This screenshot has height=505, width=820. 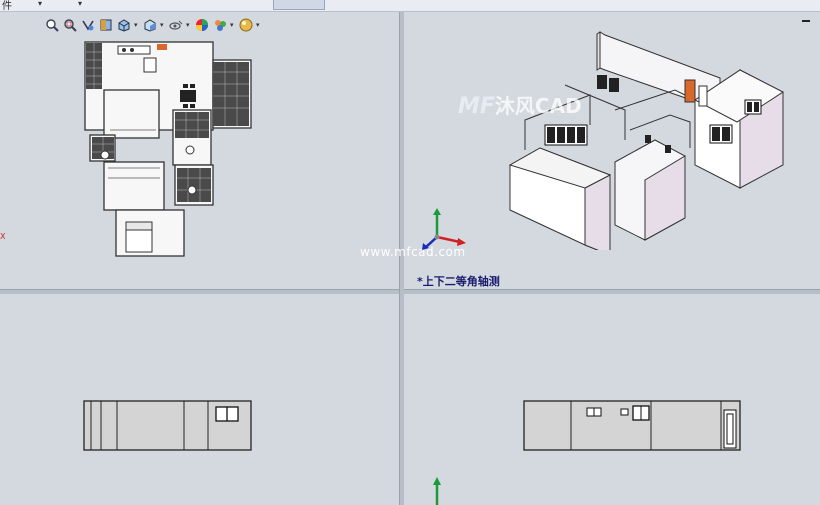 What do you see at coordinates (3, 236) in the screenshot?
I see `axis-x-label: X` at bounding box center [3, 236].